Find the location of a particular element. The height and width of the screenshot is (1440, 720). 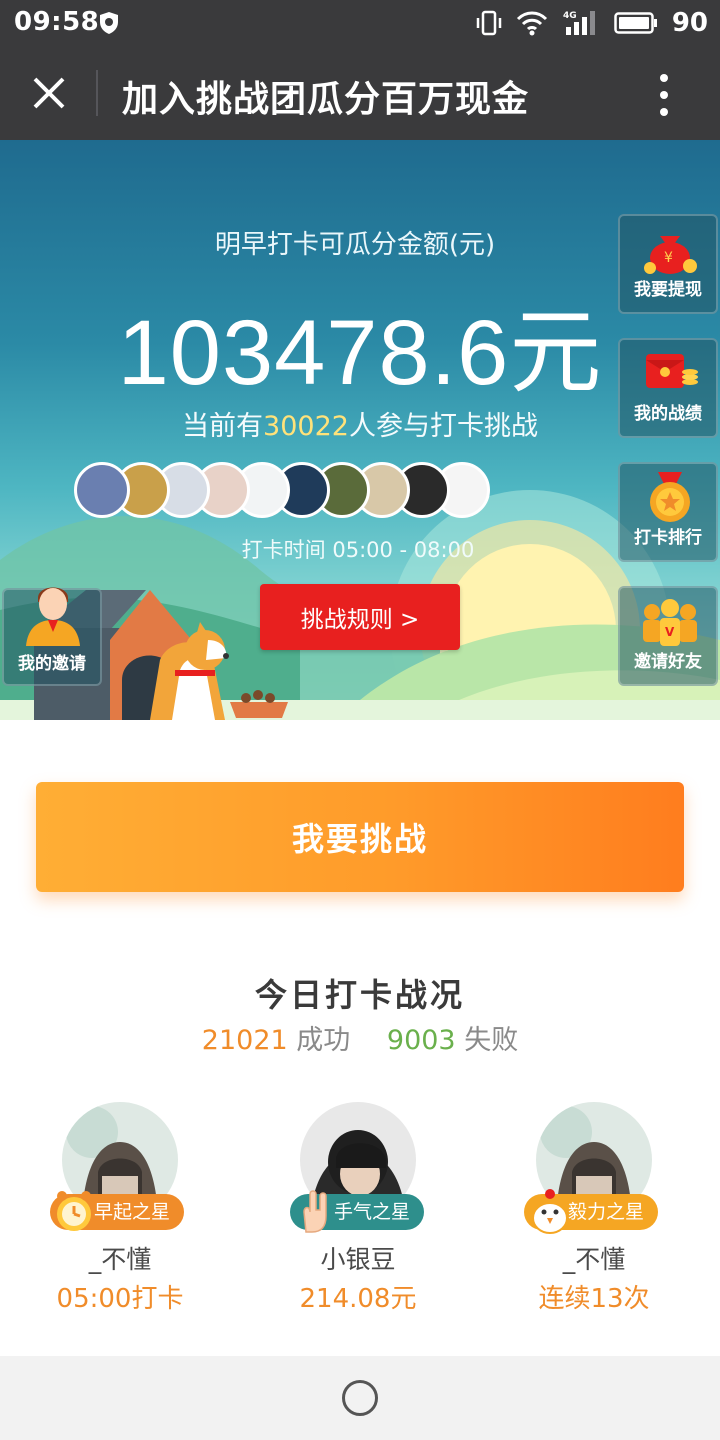

star-badge: 早起之星 is located at coordinates (117, 1211).